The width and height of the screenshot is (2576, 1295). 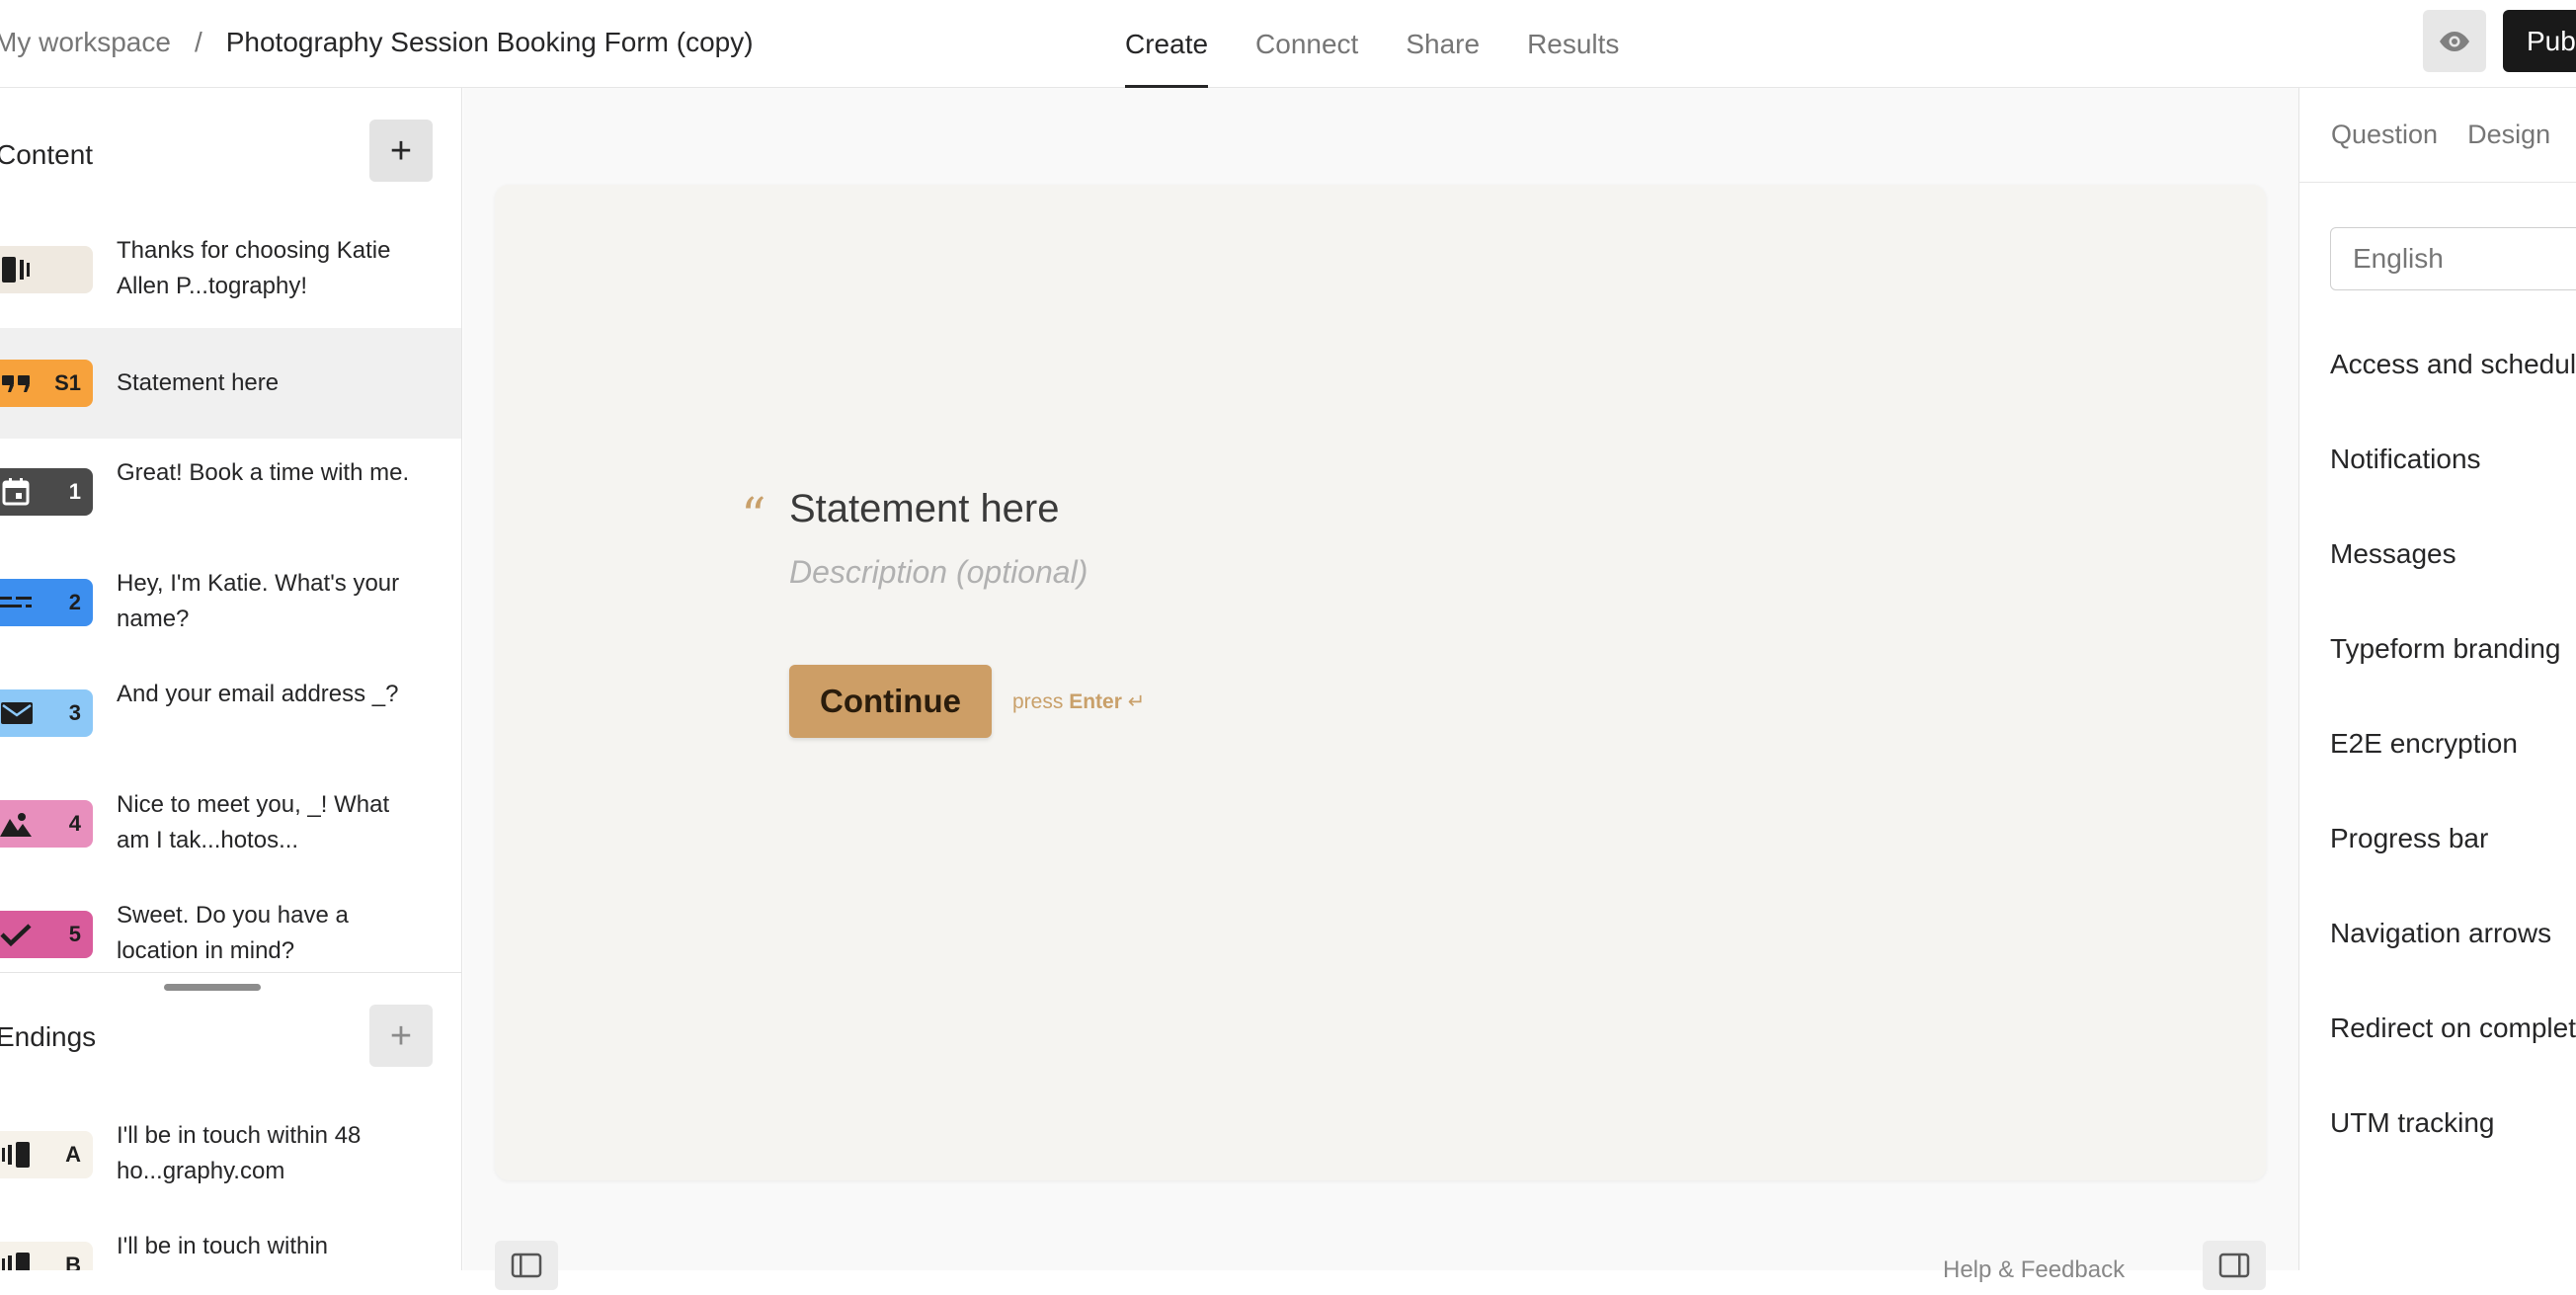 I want to click on breadcrumb-workspace-link: My workspace, so click(x=85, y=43).